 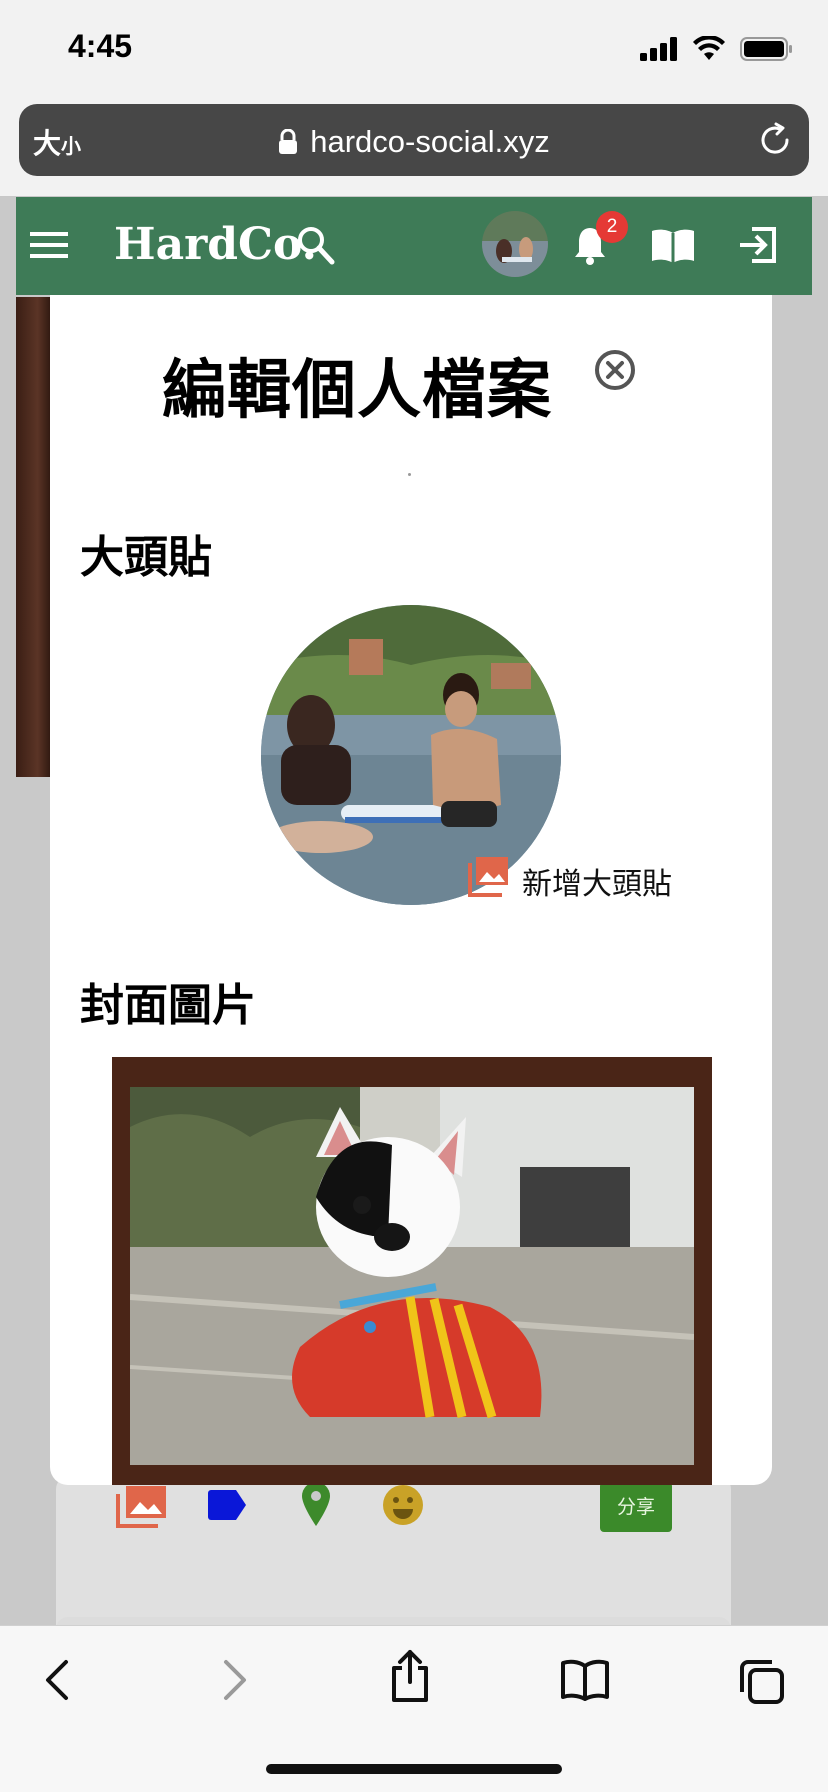 I want to click on label-tag-icon, so click(x=228, y=1505).